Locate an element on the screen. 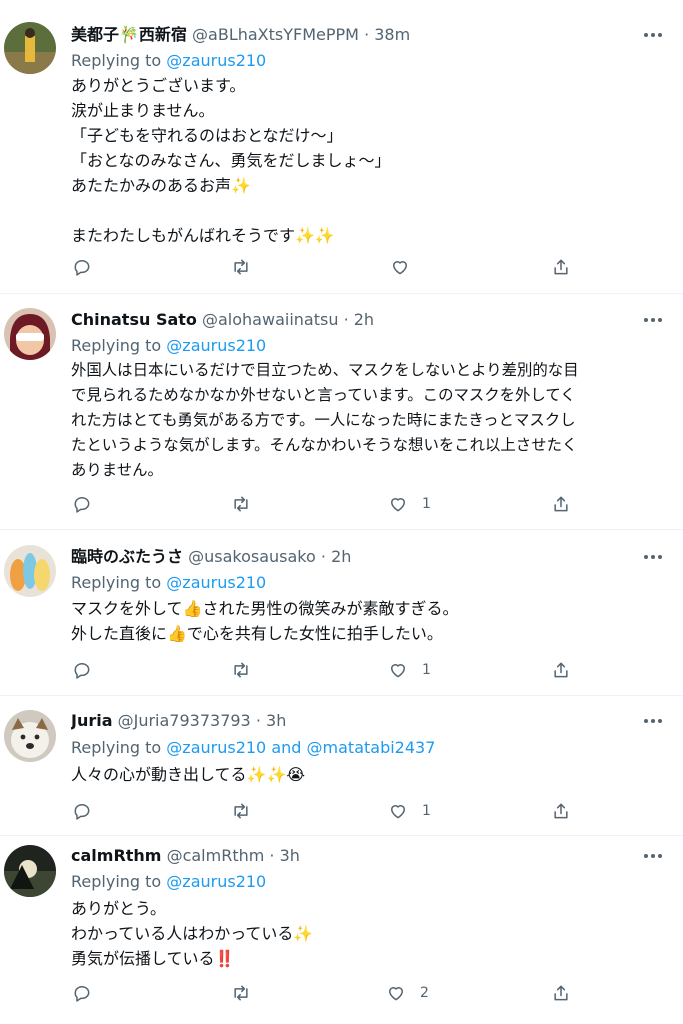 The image size is (683, 1024). tweet-text-line: ありがとうございます。 is located at coordinates (158, 85).